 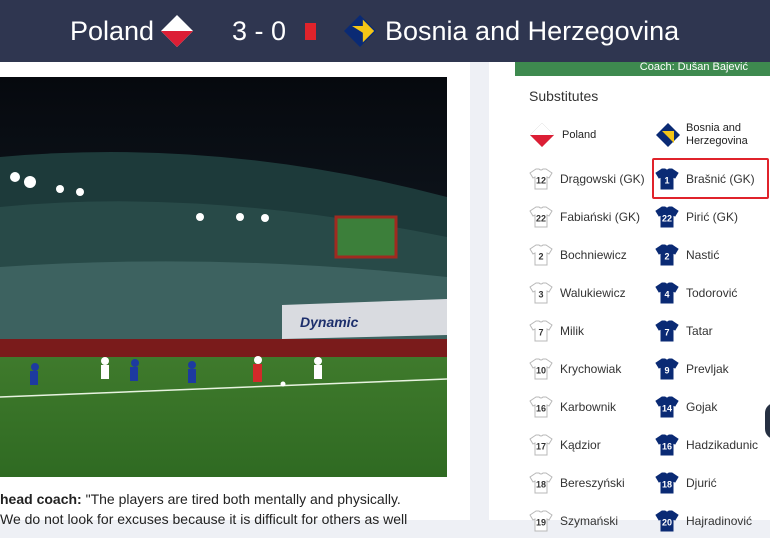 I want to click on away-substitute-row: 20 Hajradinović, so click(x=703, y=521).